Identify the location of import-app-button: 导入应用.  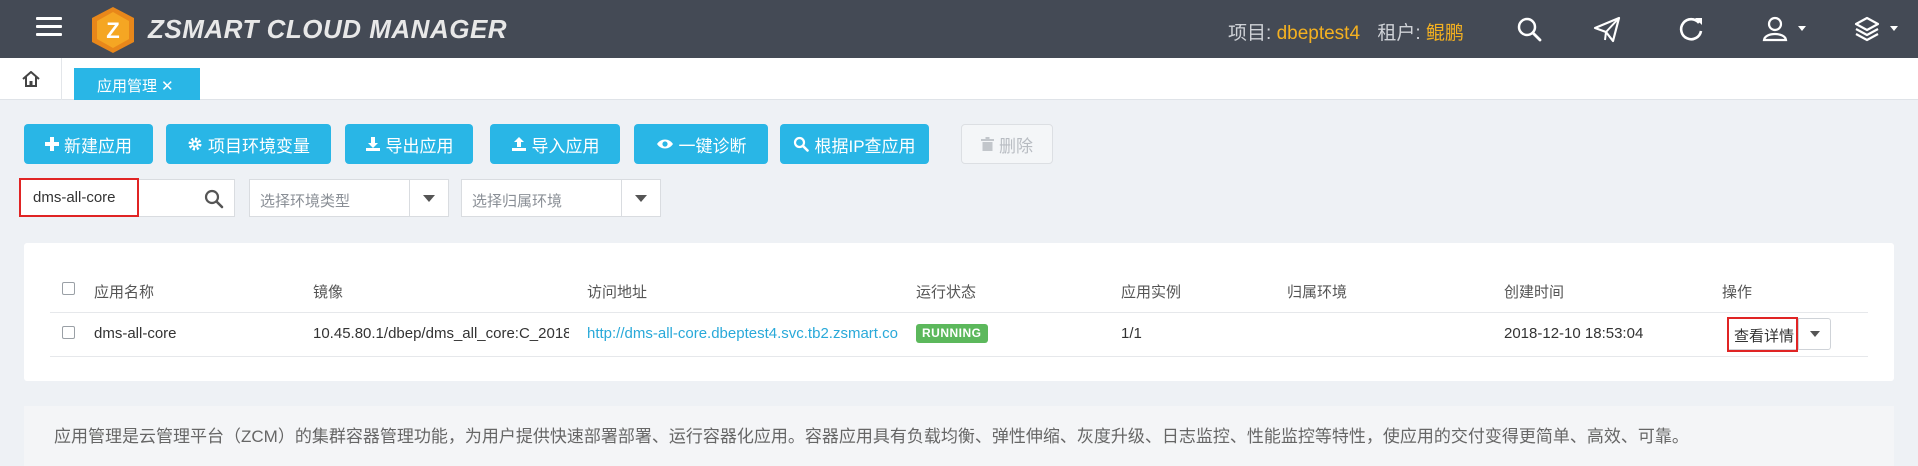
(555, 144).